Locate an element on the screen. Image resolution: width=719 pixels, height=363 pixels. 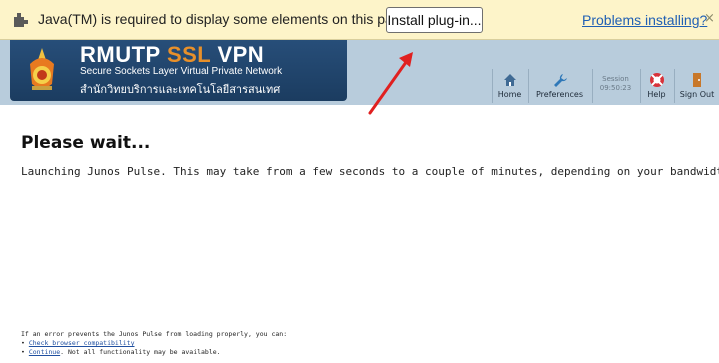
exit-door-icon is located at coordinates (697, 80).